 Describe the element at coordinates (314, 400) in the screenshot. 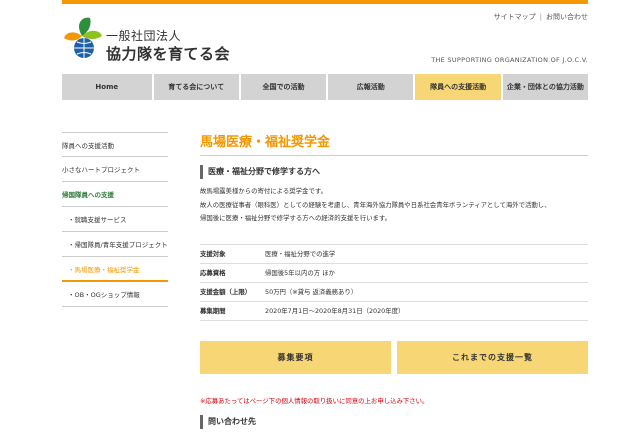

I see `privacy-notice: ※応募あたってはページ下の個人情報の取り扱いに同意の上お申し込み下さい。` at that location.